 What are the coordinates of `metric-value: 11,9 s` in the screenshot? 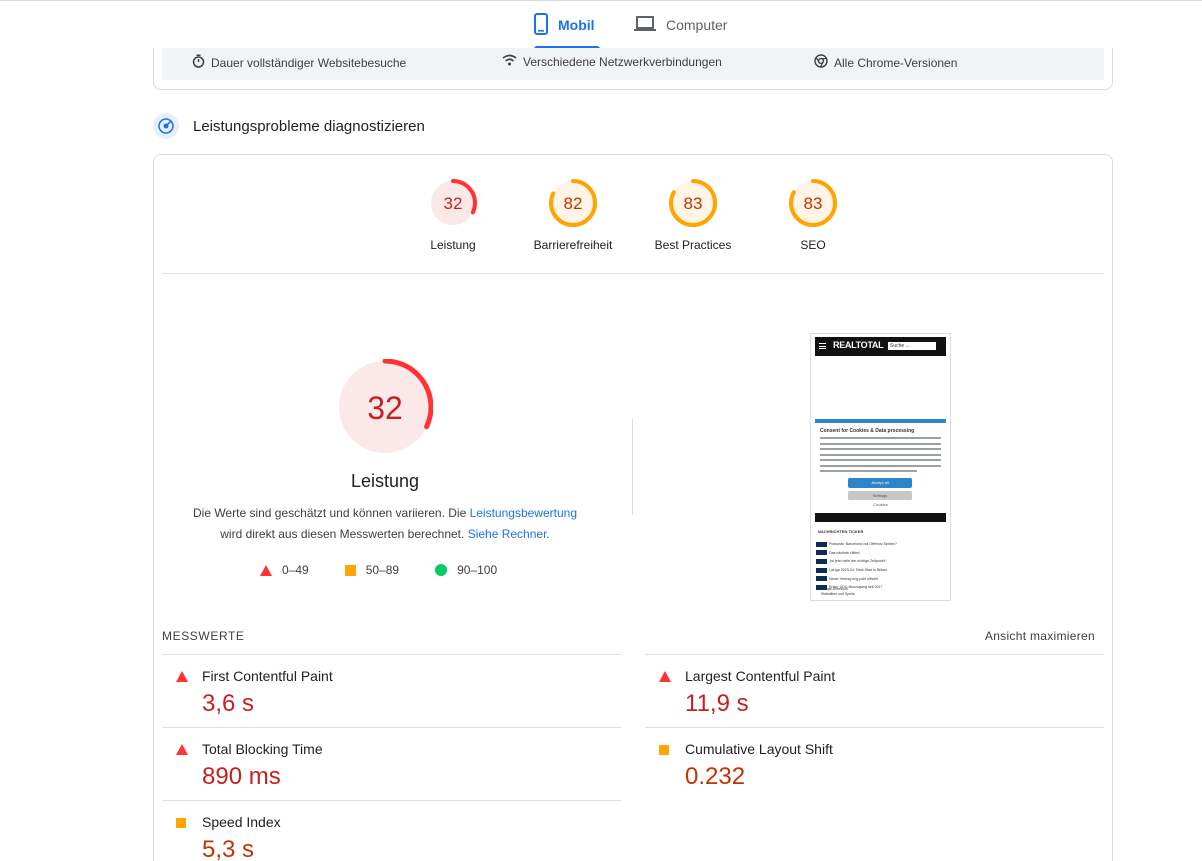 It's located at (717, 703).